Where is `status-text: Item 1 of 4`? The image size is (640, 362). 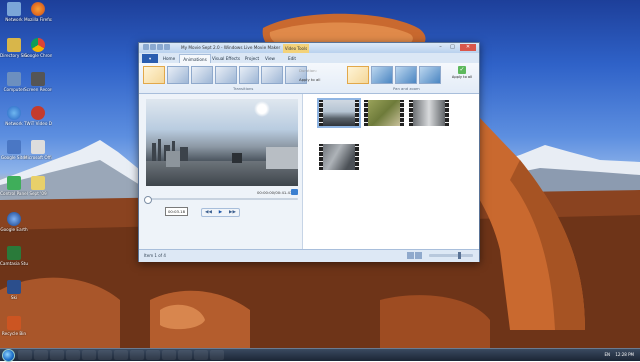 status-text: Item 1 of 4 is located at coordinates (155, 255).